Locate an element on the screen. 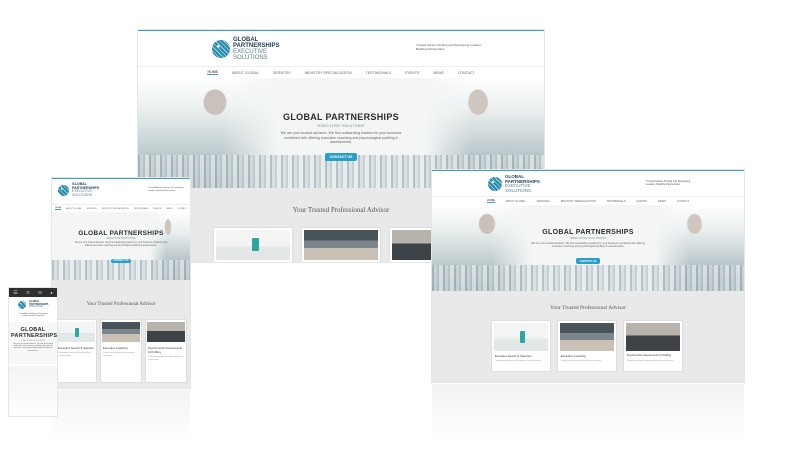 This screenshot has height=475, width=800. phone-menu-bar: ☰ ✆ ✉ ● is located at coordinates (33, 292).